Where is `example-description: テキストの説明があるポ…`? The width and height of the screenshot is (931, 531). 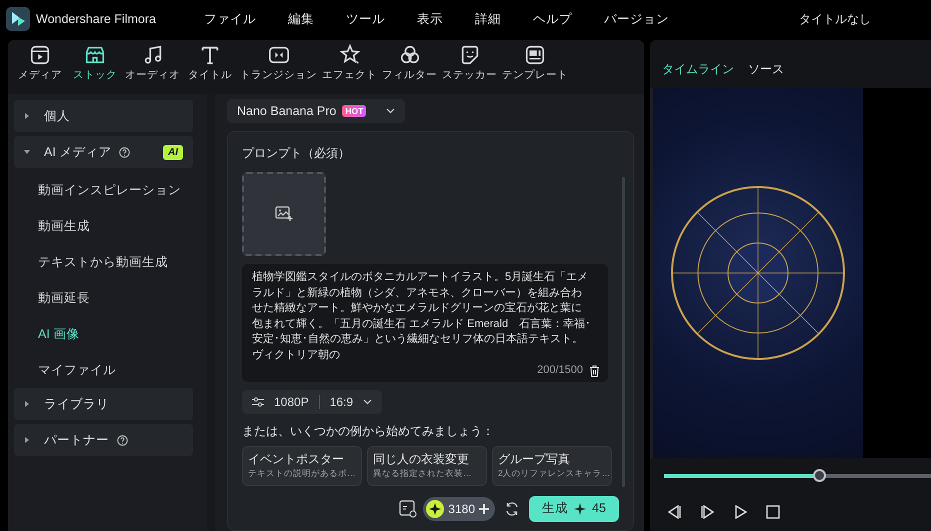 example-description: テキストの説明があるポ… is located at coordinates (302, 473).